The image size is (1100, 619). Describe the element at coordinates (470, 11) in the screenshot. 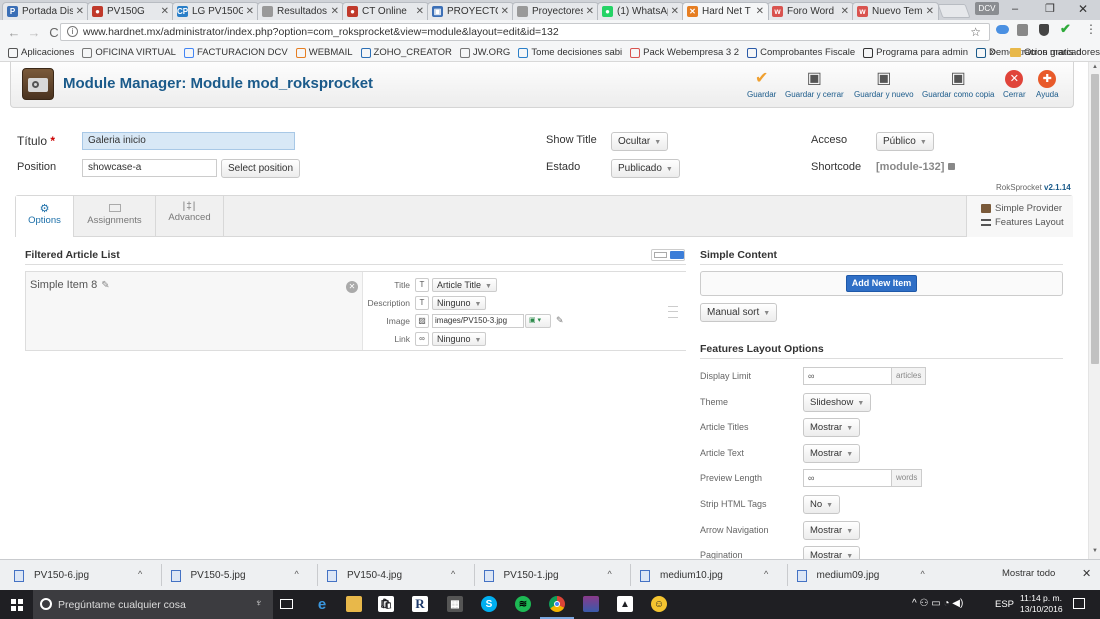

I see `browser-tab: ▣ PROYECTOR✕` at that location.